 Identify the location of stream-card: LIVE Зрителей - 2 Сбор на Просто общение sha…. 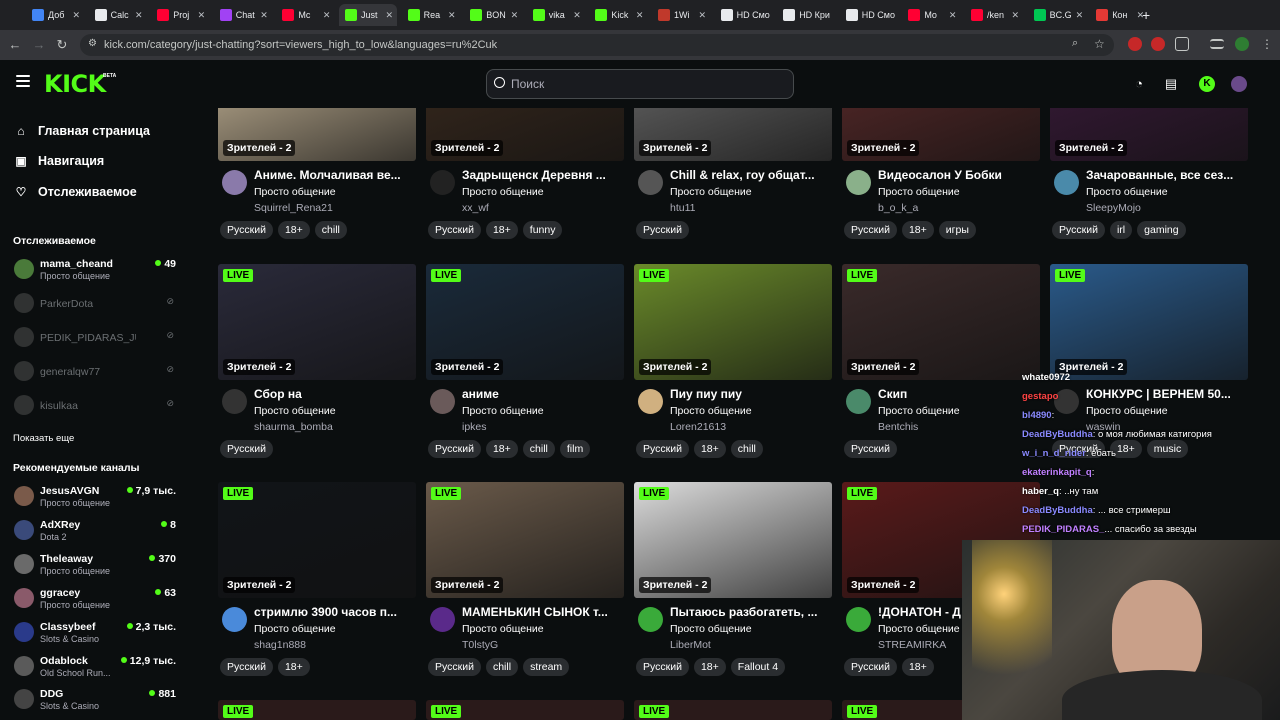
(317, 369).